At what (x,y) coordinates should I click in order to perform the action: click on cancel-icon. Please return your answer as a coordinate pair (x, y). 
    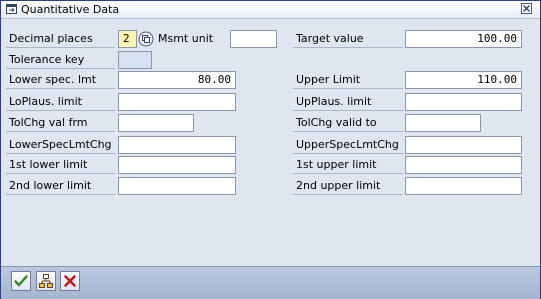
    Looking at the image, I should click on (70, 281).